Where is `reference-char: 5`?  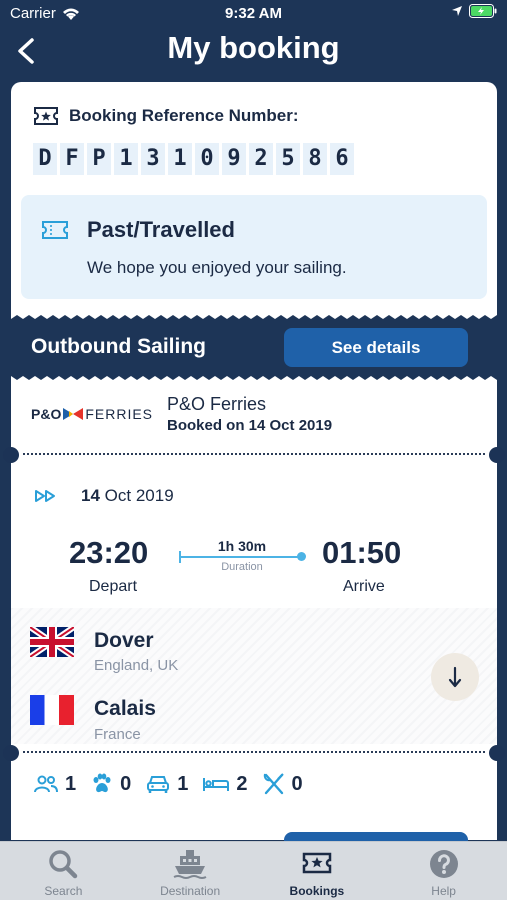 reference-char: 5 is located at coordinates (288, 159).